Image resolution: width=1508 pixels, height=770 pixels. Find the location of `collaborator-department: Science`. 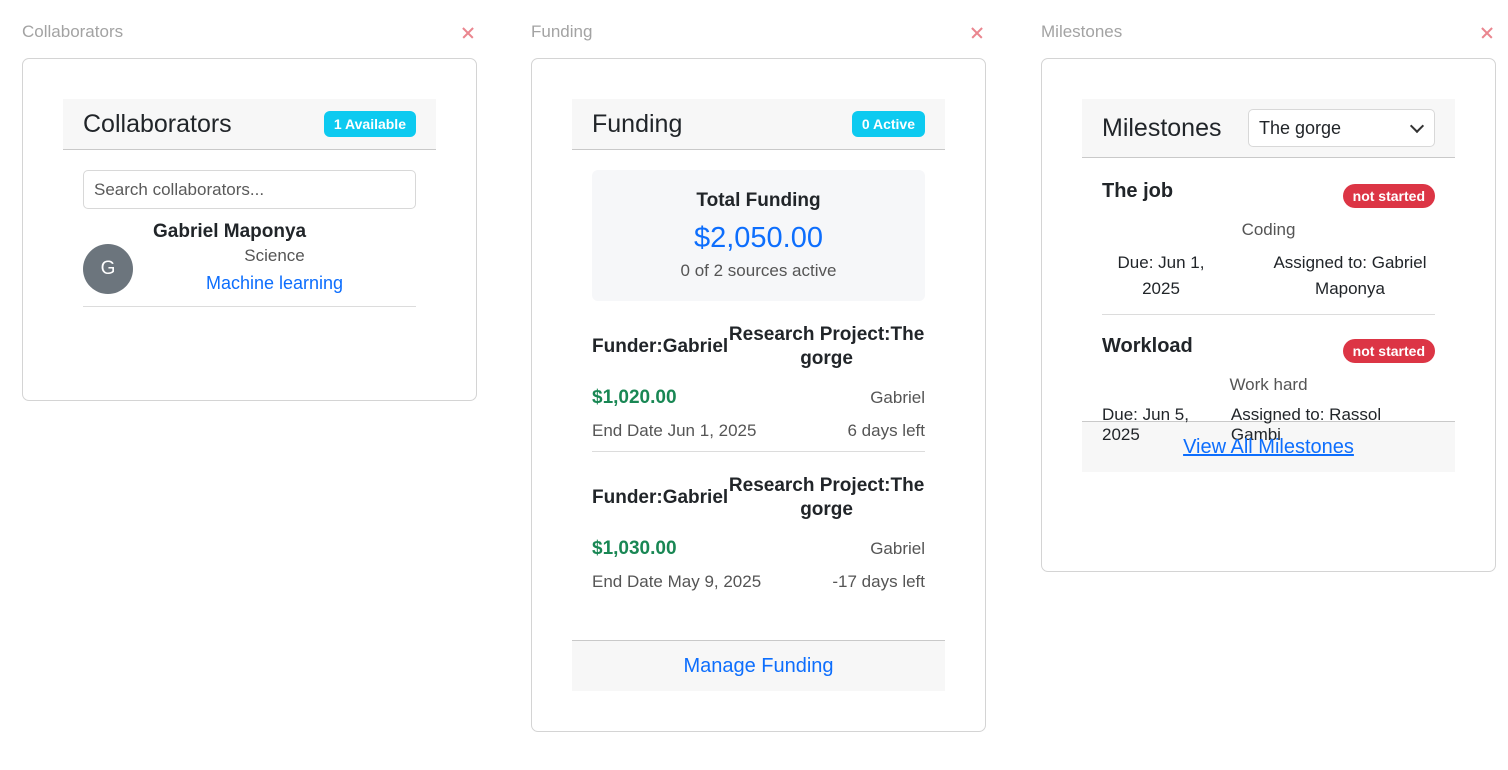

collaborator-department: Science is located at coordinates (274, 255).